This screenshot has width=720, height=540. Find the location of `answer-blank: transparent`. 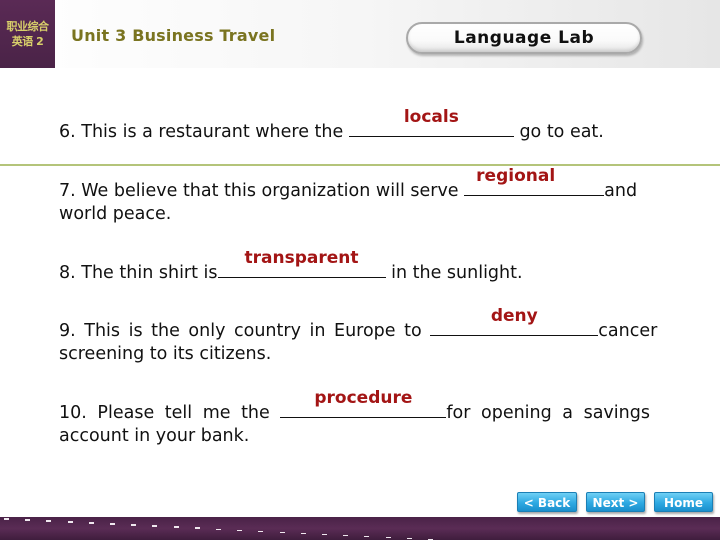

answer-blank: transparent is located at coordinates (301, 263).